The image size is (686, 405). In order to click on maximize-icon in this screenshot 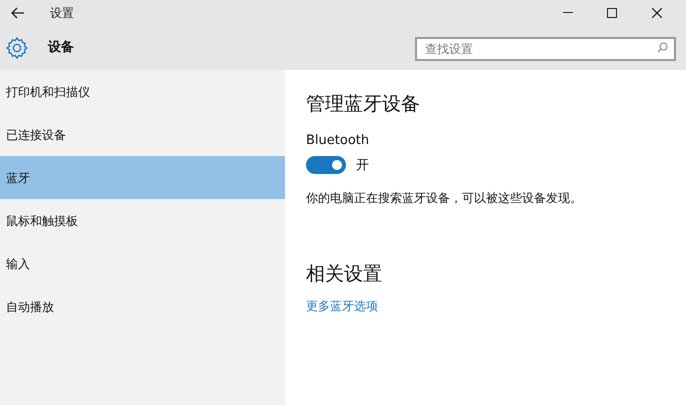, I will do `click(612, 13)`.